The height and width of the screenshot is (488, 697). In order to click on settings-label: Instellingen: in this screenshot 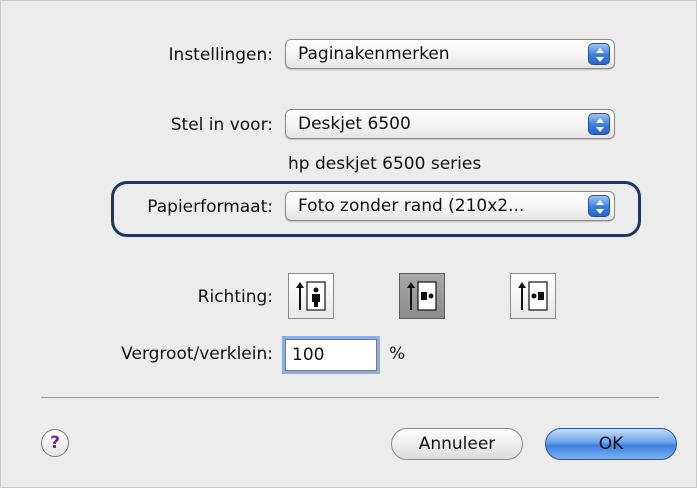, I will do `click(220, 55)`.